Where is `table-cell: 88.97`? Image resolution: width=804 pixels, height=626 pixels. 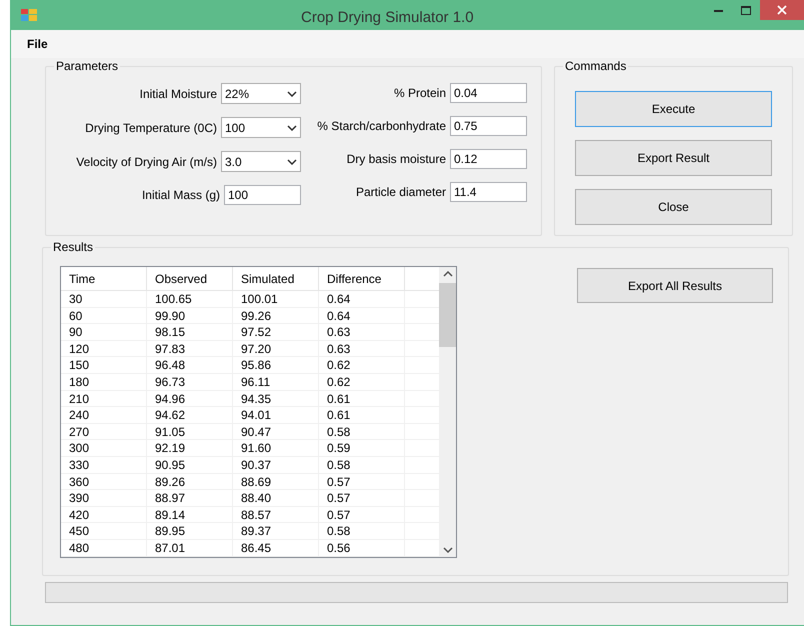
table-cell: 88.97 is located at coordinates (190, 498).